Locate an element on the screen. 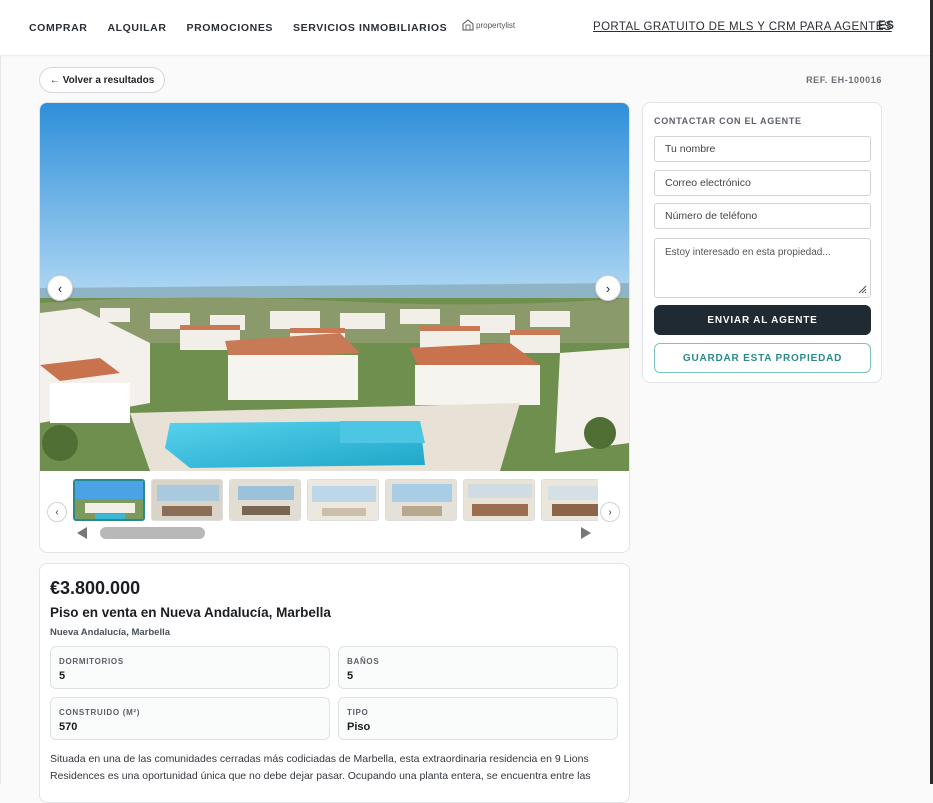  scrollbar-thumb is located at coordinates (152, 533).